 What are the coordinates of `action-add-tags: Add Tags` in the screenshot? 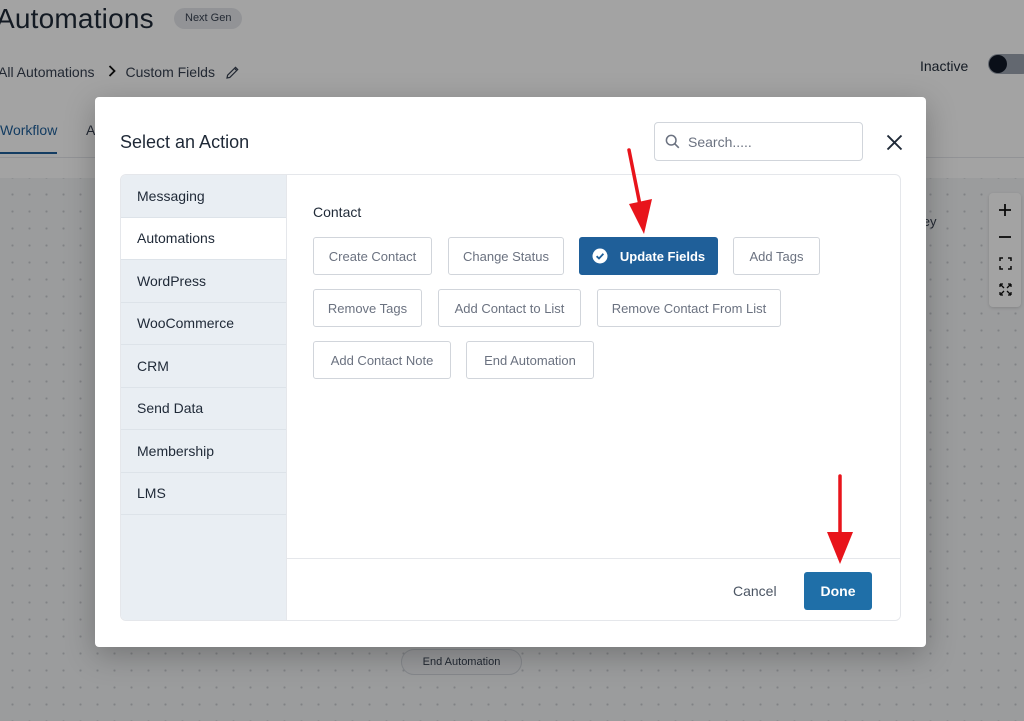 It's located at (776, 256).